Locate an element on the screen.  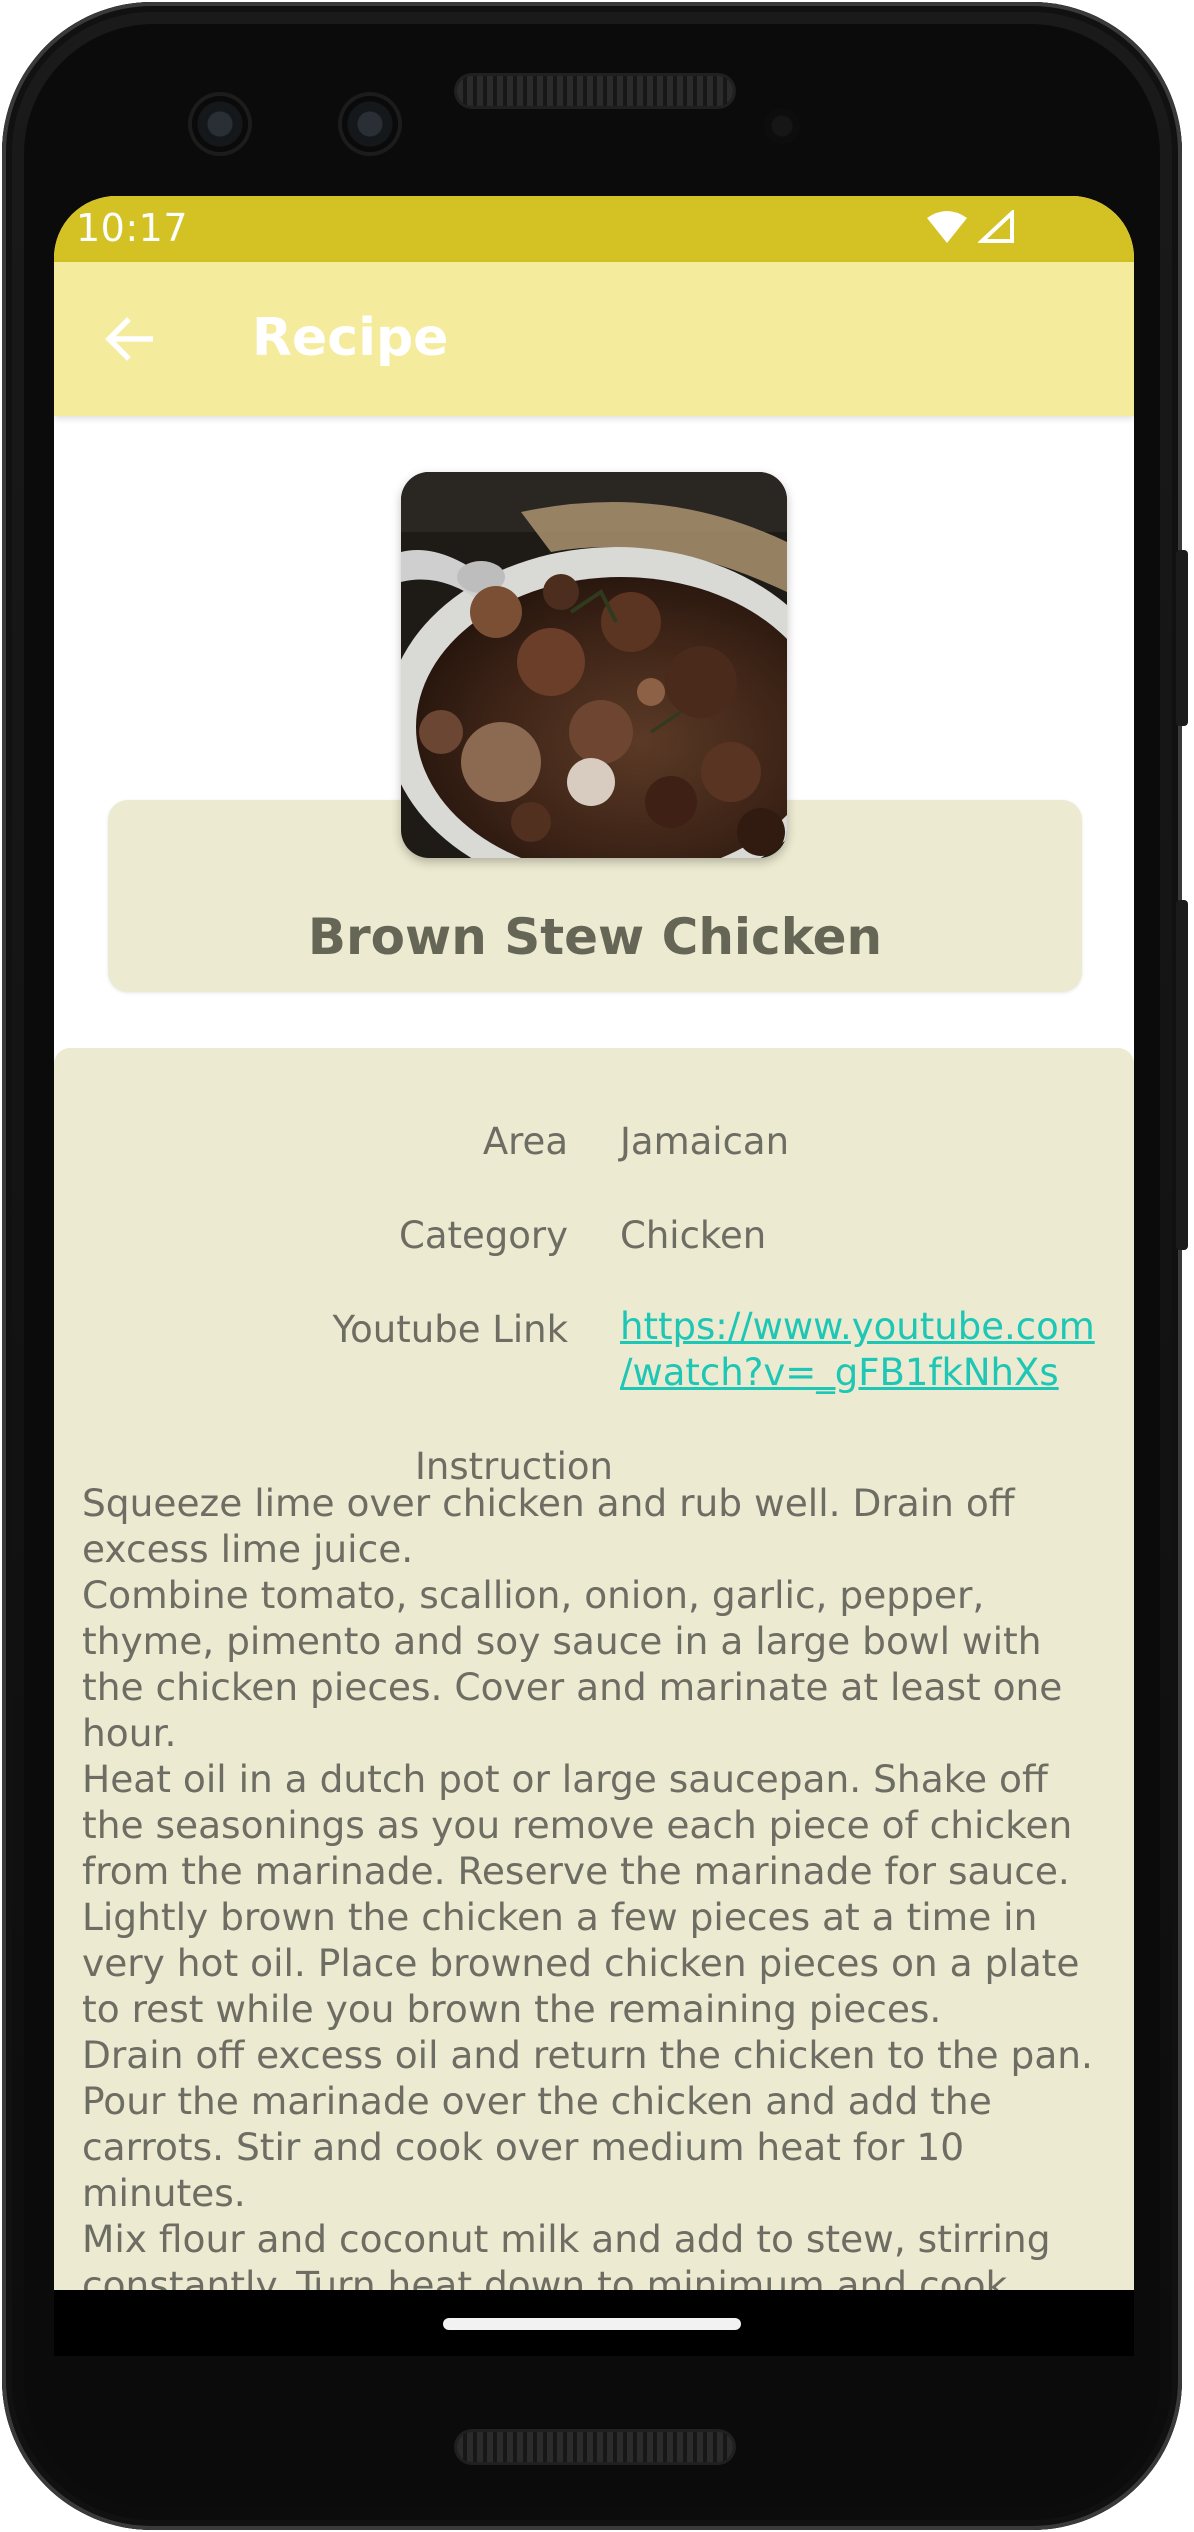
youtube-link-line-2: /watch?v=_gFB1fkNhXs is located at coordinates (839, 1372).